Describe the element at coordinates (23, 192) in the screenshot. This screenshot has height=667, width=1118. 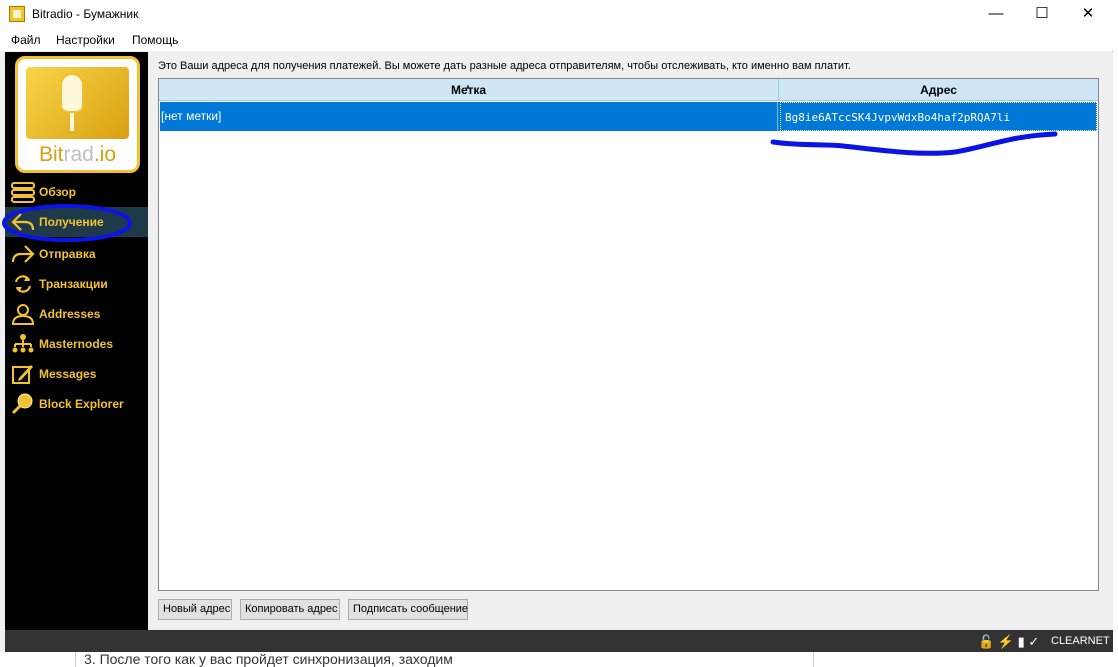
I see `overview-icon` at that location.